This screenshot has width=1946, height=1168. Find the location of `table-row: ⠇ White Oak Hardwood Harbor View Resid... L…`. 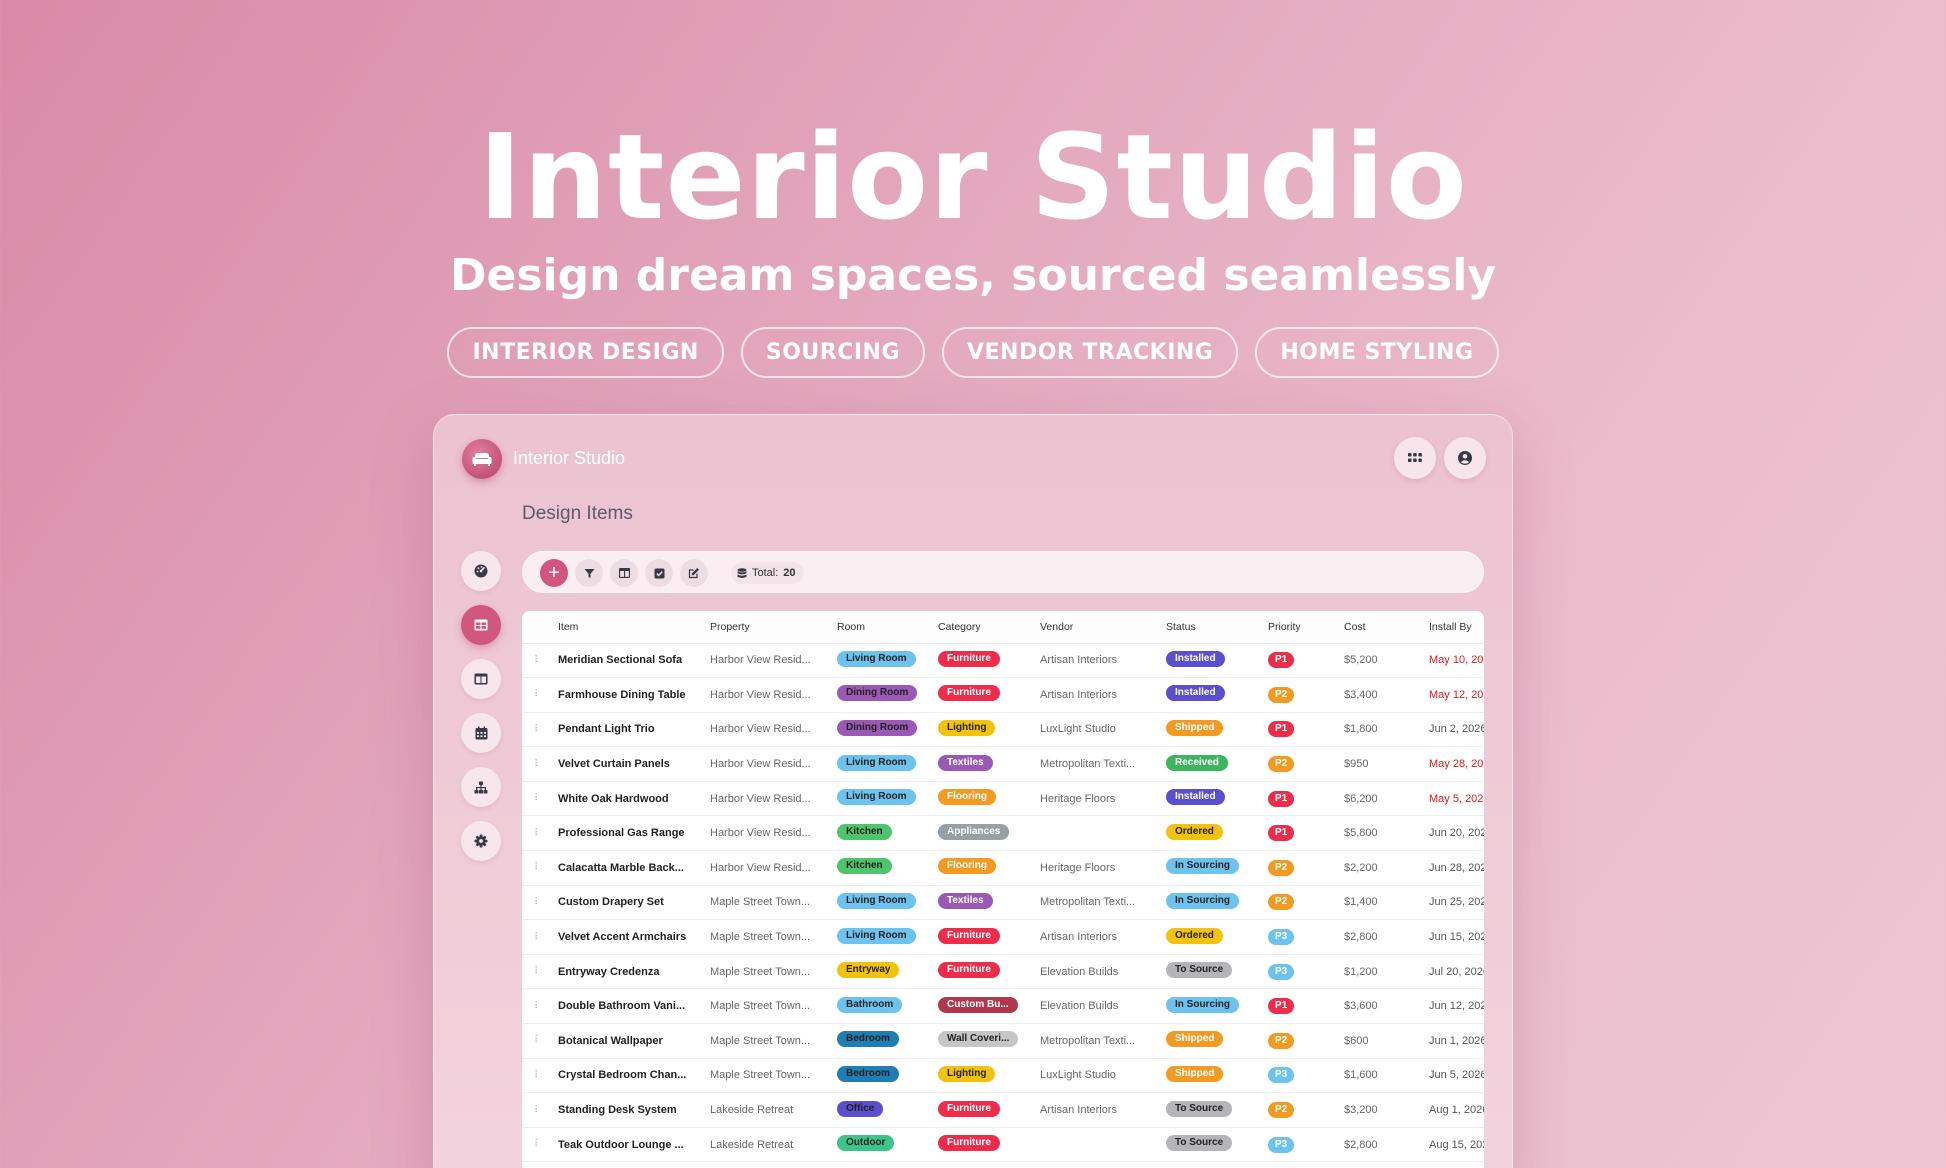

table-row: ⠇ White Oak Hardwood Harbor View Resid... L… is located at coordinates (1003, 799).